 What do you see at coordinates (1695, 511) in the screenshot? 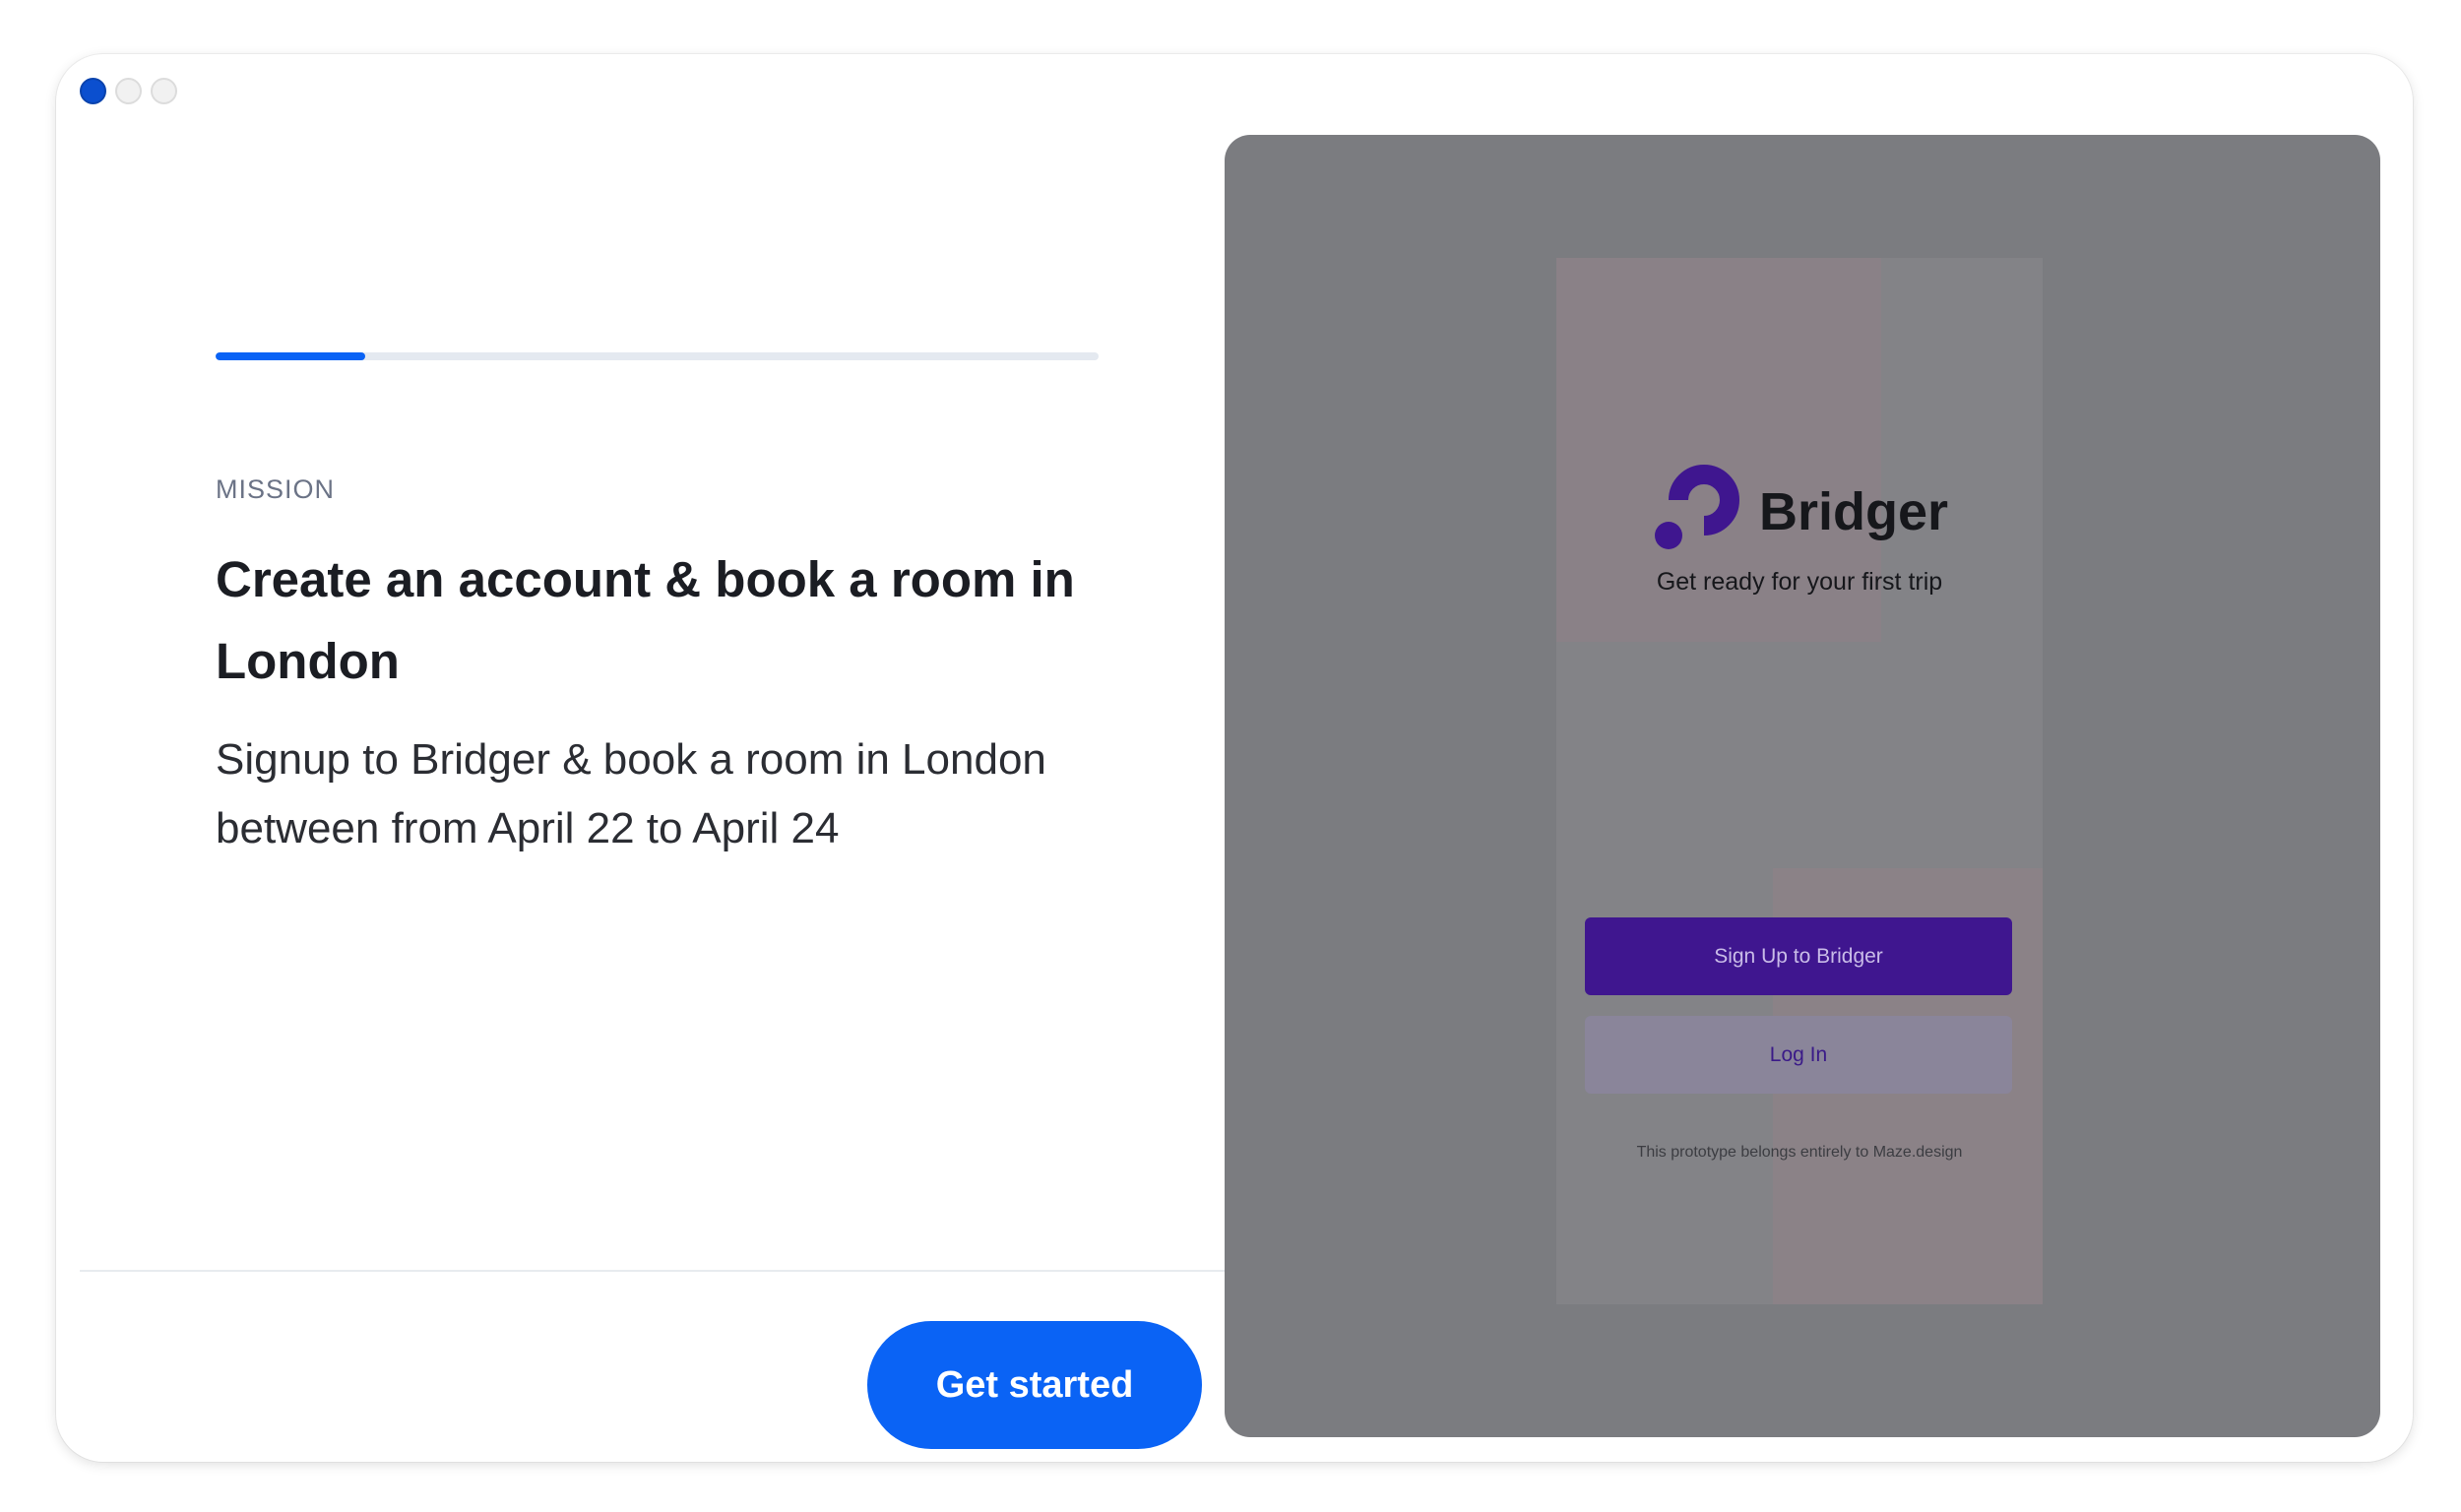
I see `bridger-logo-icon` at bounding box center [1695, 511].